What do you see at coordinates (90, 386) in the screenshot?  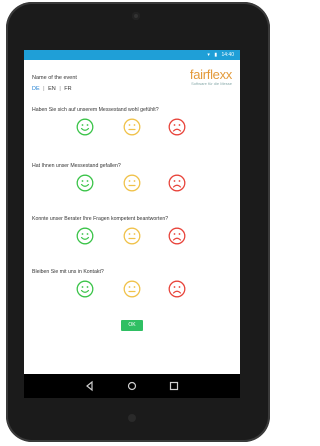 I see `back-icon` at bounding box center [90, 386].